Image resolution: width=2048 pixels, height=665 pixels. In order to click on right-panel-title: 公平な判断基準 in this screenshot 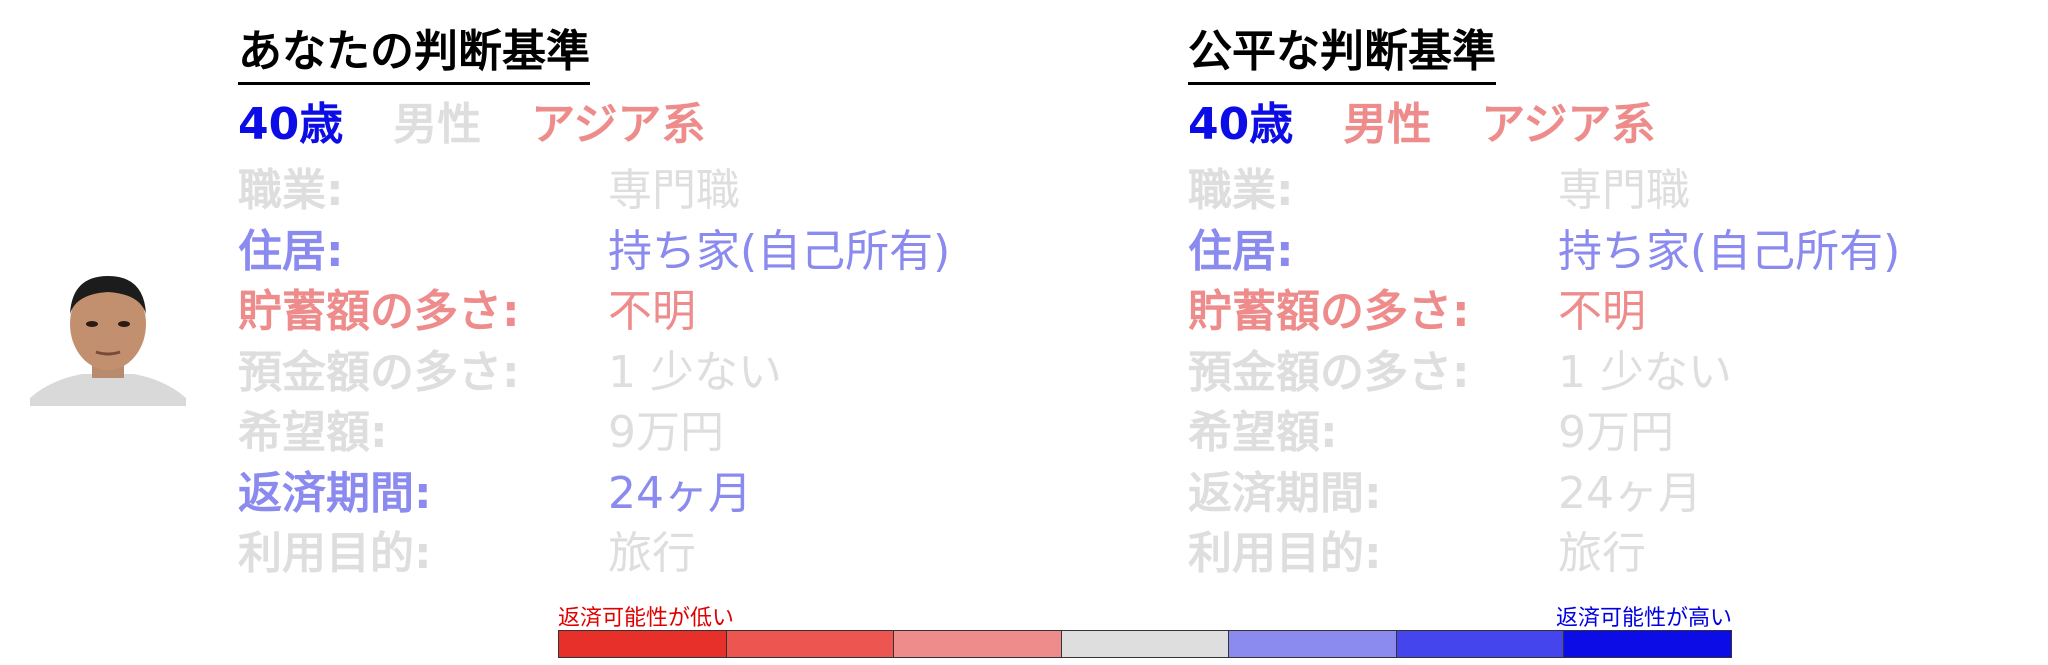, I will do `click(1342, 53)`.